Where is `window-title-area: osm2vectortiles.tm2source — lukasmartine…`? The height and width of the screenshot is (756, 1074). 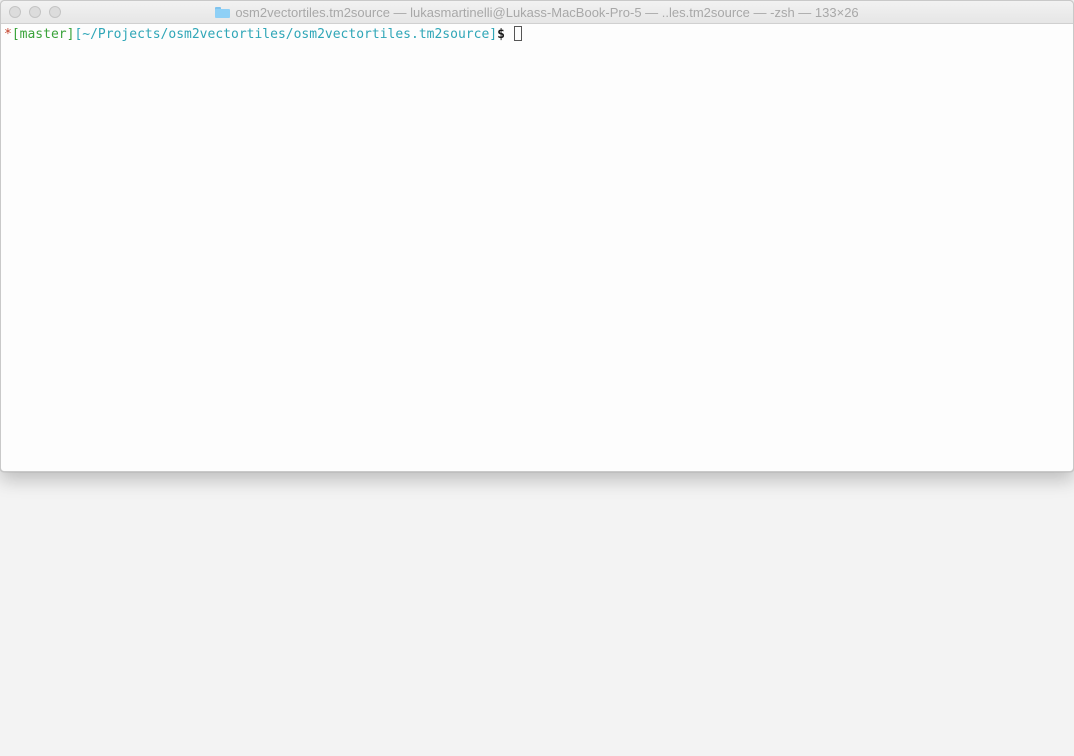
window-title-area: osm2vectortiles.tm2source — lukasmartine… is located at coordinates (537, 12).